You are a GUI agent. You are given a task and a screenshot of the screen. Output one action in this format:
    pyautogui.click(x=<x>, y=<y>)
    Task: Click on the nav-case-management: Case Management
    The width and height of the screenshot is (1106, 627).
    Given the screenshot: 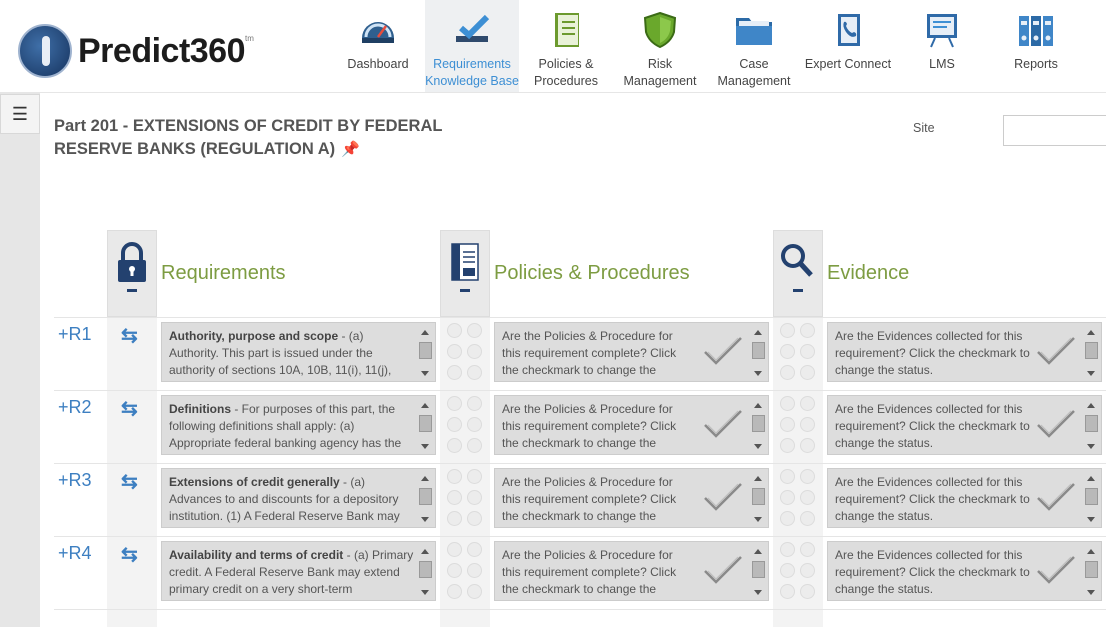 What is the action you would take?
    pyautogui.click(x=754, y=46)
    